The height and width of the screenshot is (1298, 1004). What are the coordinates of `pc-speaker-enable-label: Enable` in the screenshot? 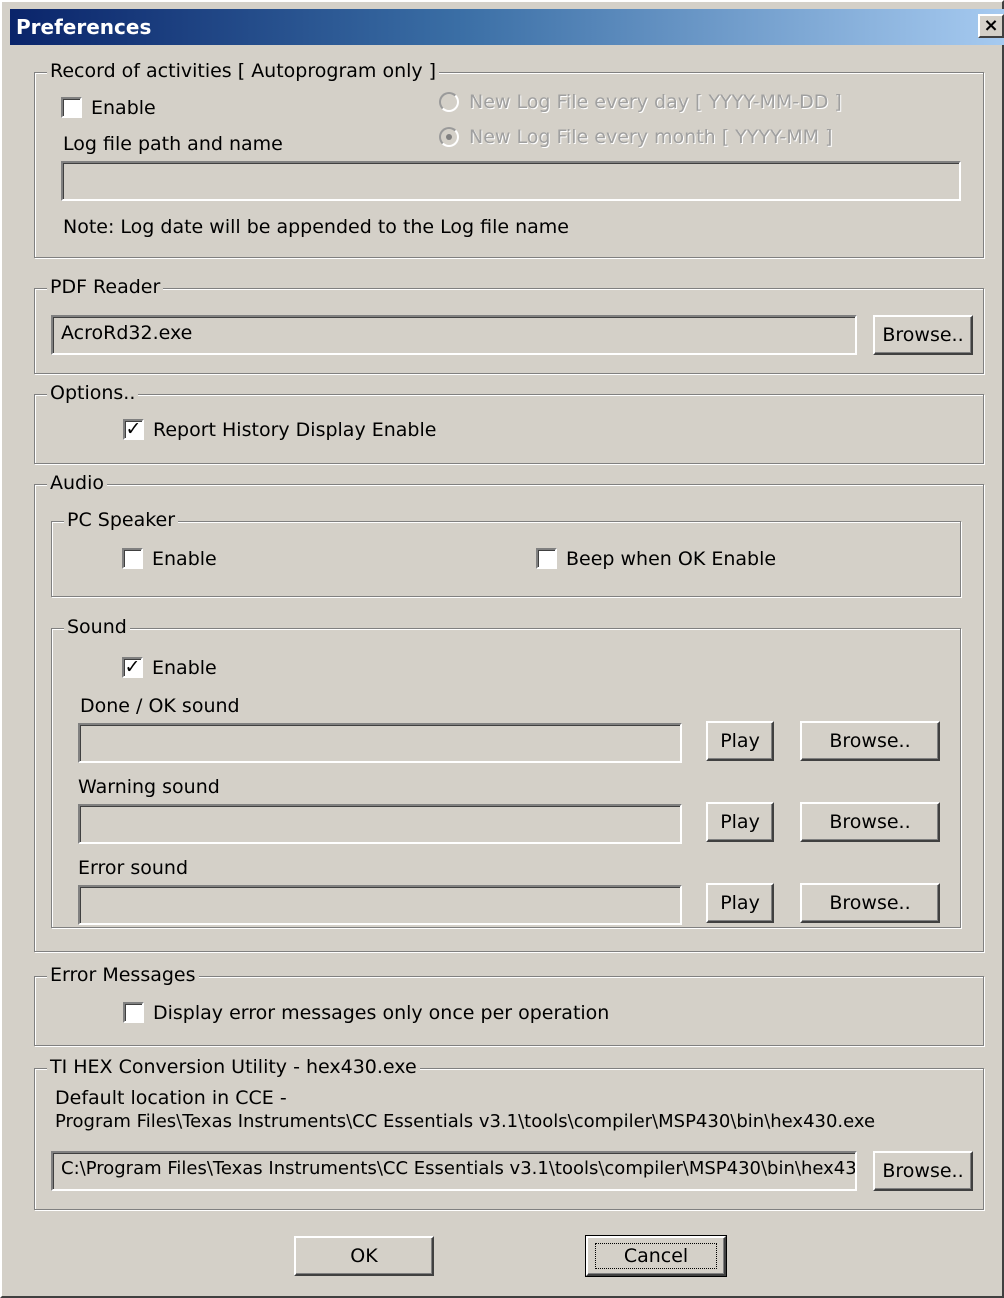 It's located at (184, 559).